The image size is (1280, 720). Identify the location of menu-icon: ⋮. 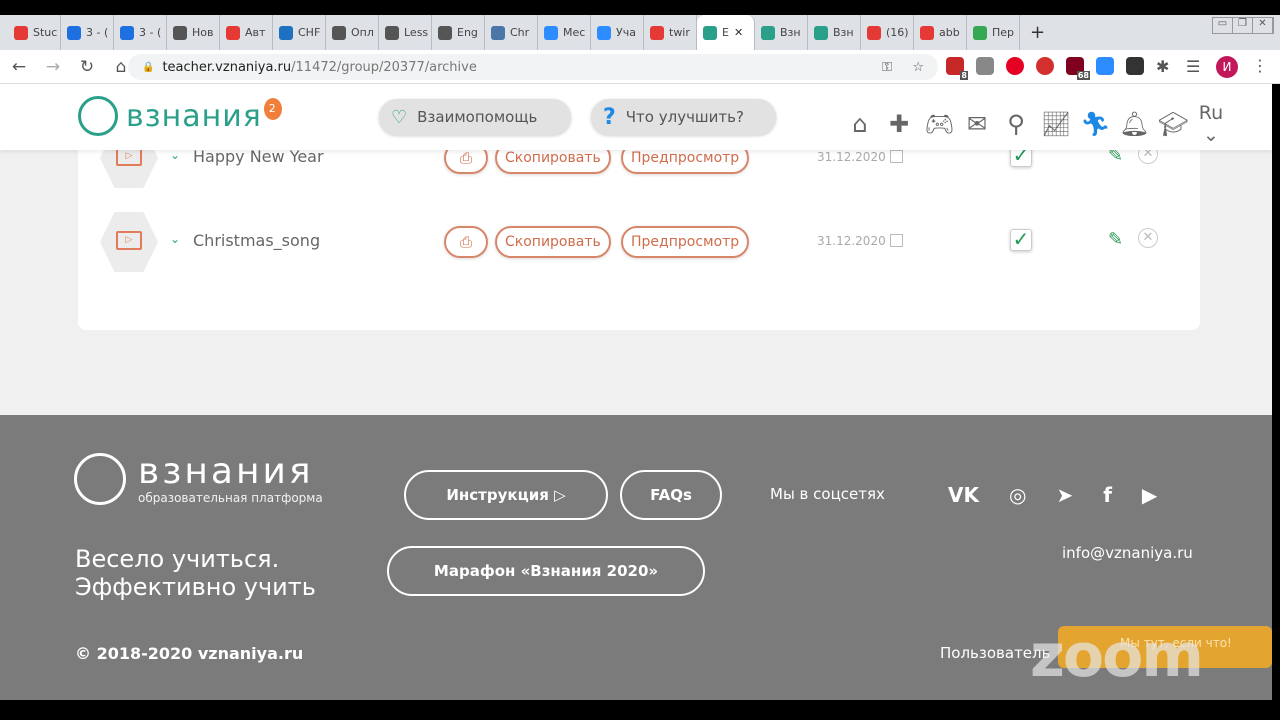
(1260, 65).